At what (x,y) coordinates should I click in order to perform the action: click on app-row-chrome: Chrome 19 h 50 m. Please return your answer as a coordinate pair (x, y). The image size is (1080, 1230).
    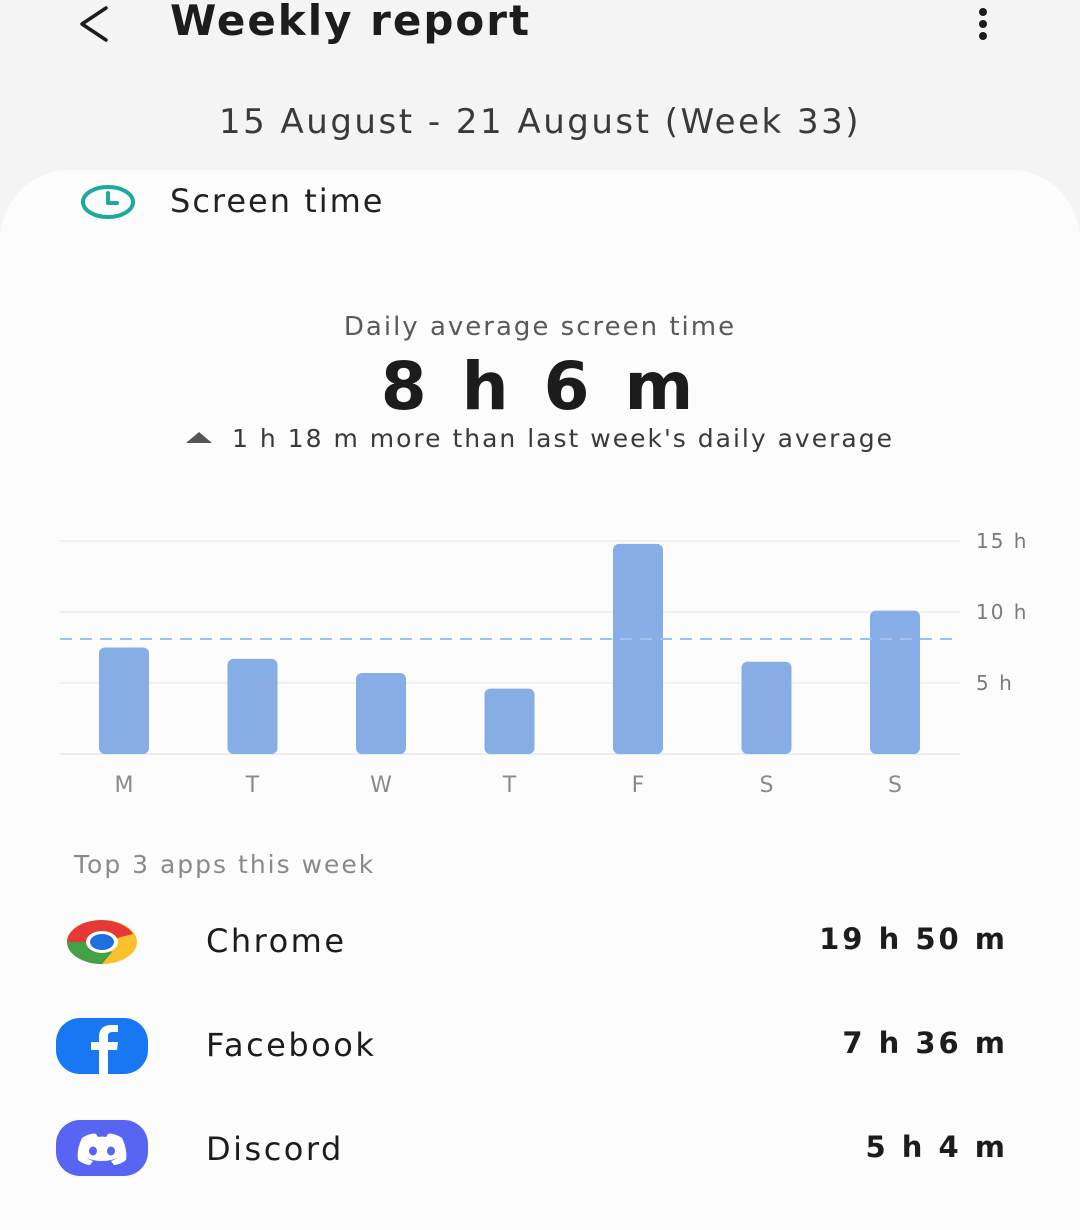
    Looking at the image, I should click on (540, 944).